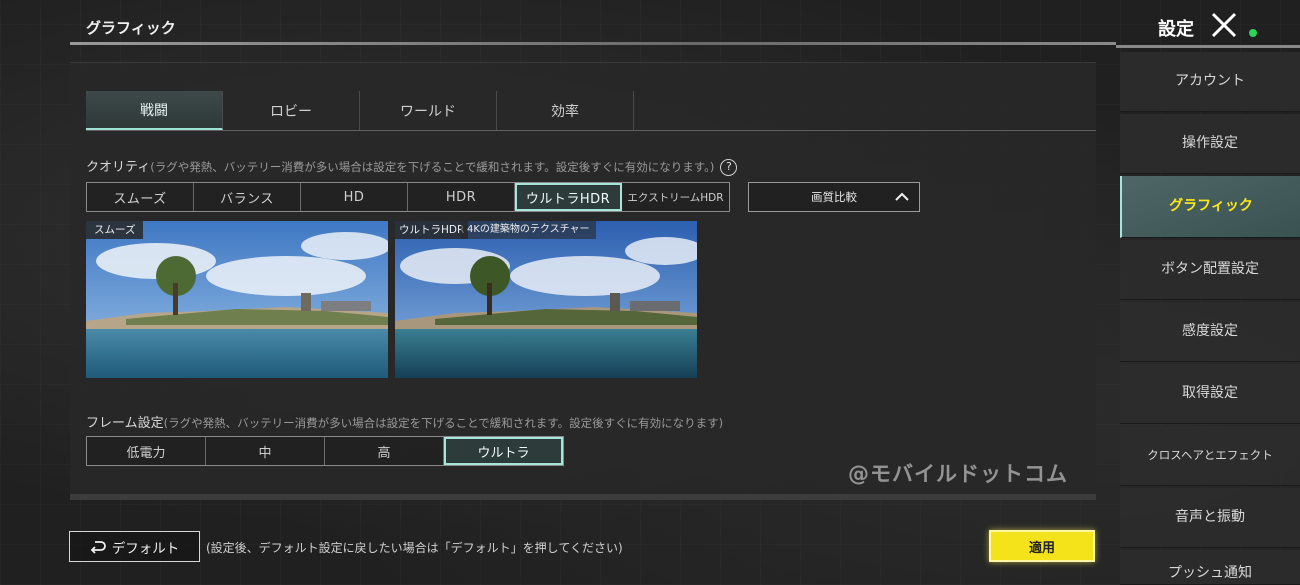 This screenshot has height=585, width=1300. I want to click on landscape-image, so click(237, 299).